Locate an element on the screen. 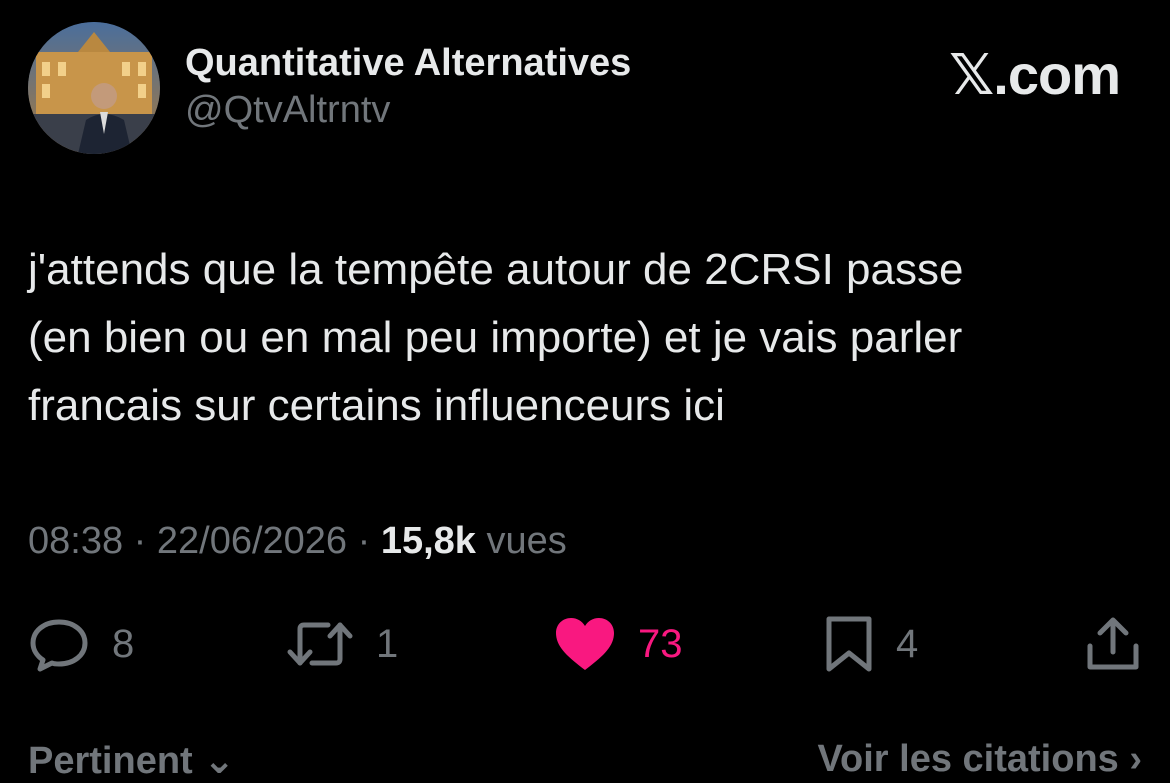 The height and width of the screenshot is (783, 1170). reply-count: 8 is located at coordinates (123, 644).